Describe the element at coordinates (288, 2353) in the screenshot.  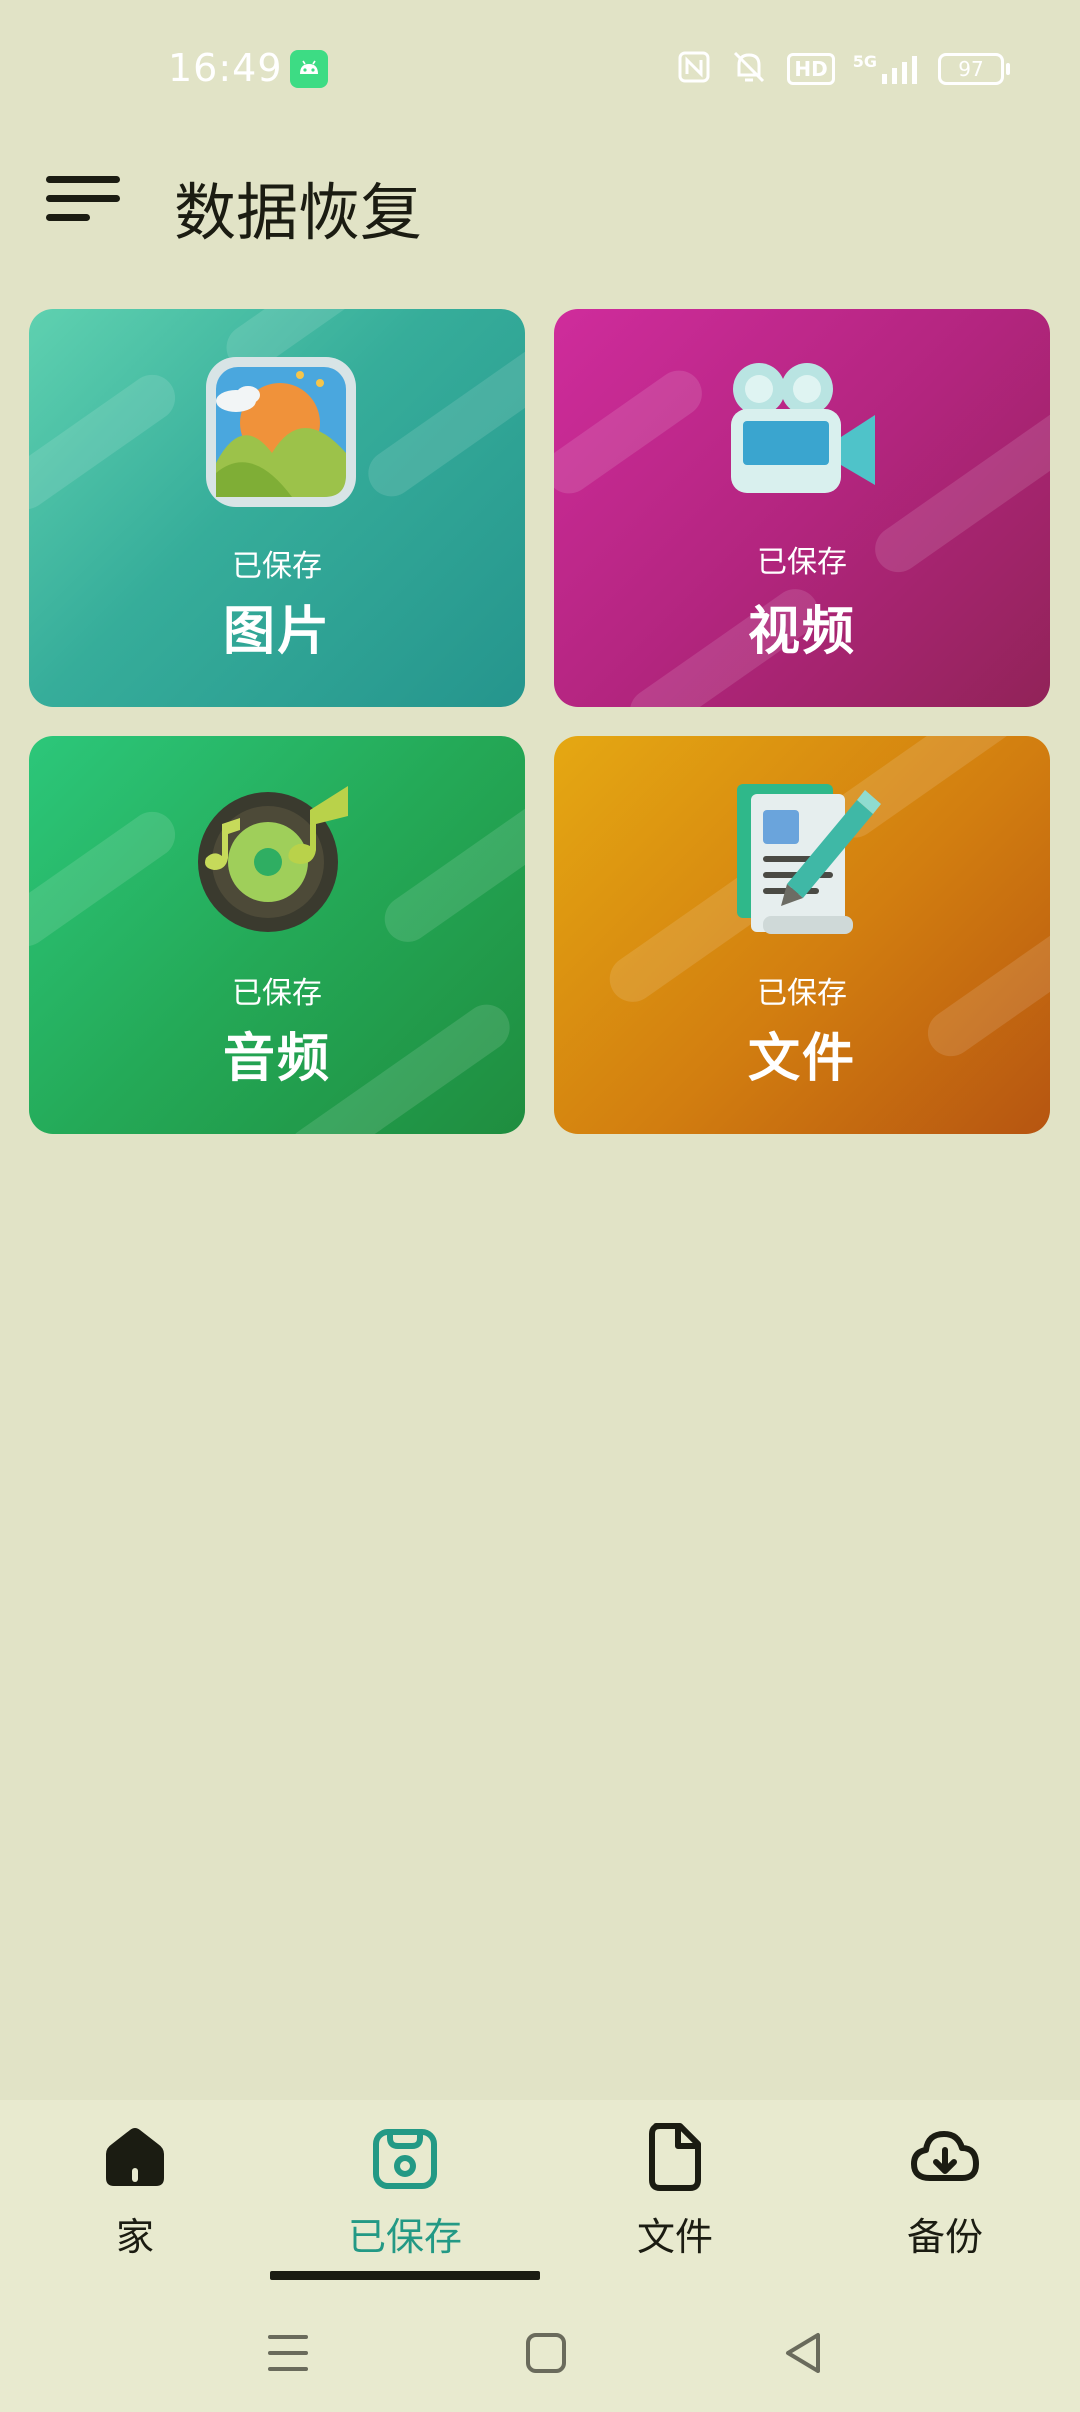
I see `recent-apps-icon` at that location.